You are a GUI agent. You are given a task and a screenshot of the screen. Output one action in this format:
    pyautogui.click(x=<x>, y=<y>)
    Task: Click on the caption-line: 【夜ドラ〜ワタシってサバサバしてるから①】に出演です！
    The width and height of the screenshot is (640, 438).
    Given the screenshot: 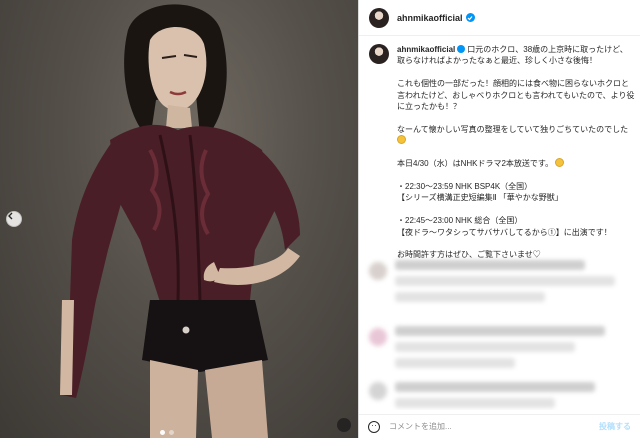 What is the action you would take?
    pyautogui.click(x=504, y=232)
    